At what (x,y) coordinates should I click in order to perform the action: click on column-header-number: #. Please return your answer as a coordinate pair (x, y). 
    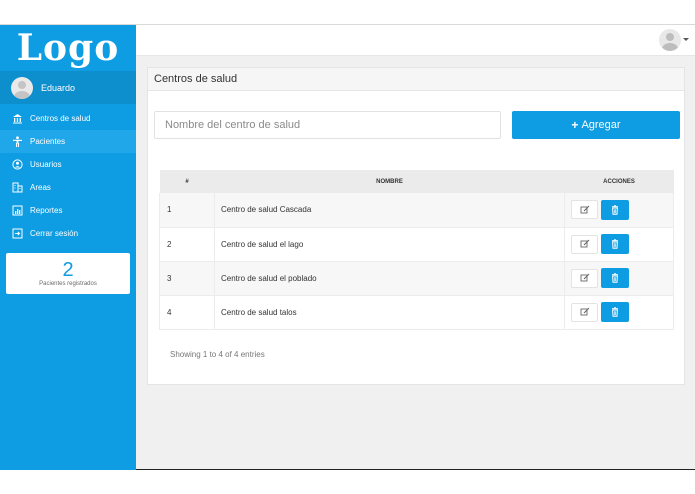
    Looking at the image, I should click on (187, 181).